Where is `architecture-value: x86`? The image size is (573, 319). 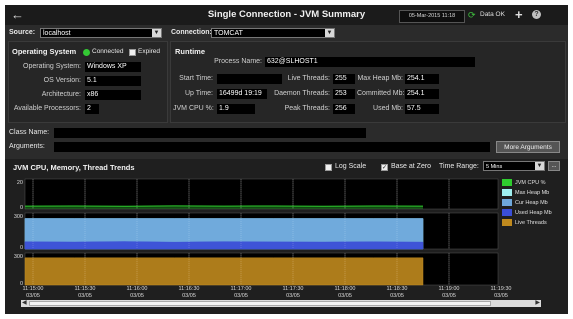
architecture-value: x86 is located at coordinates (113, 95).